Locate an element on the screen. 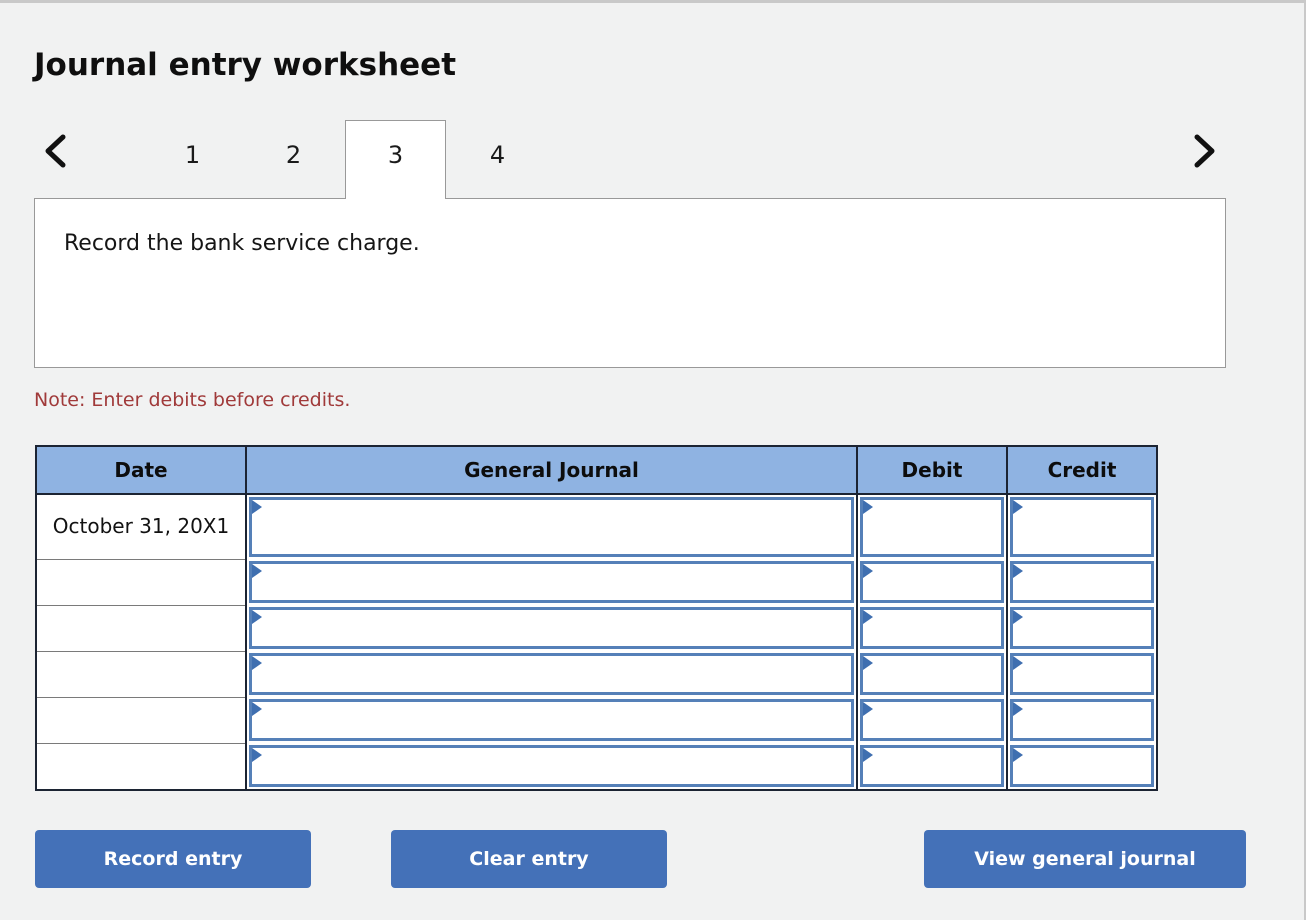 Image resolution: width=1306 pixels, height=920 pixels. worksheet-tab-4-label: 4 is located at coordinates (497, 155).